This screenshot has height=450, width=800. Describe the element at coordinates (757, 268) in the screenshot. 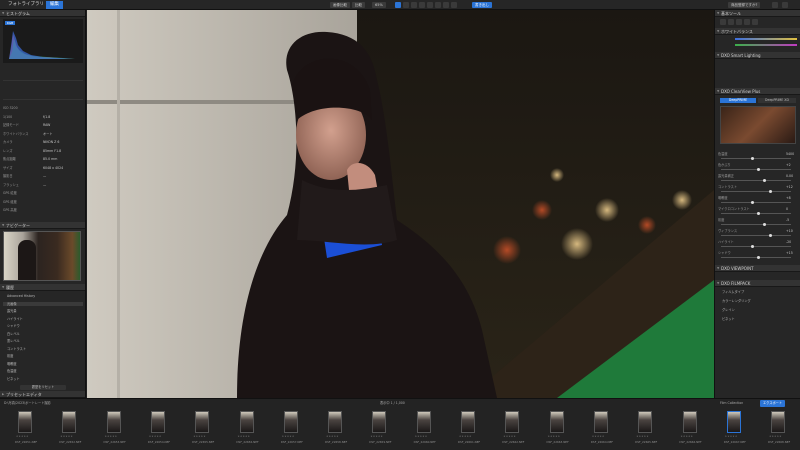

I see `section-viewpoint: ▼ DXO VIEWPOINT` at that location.